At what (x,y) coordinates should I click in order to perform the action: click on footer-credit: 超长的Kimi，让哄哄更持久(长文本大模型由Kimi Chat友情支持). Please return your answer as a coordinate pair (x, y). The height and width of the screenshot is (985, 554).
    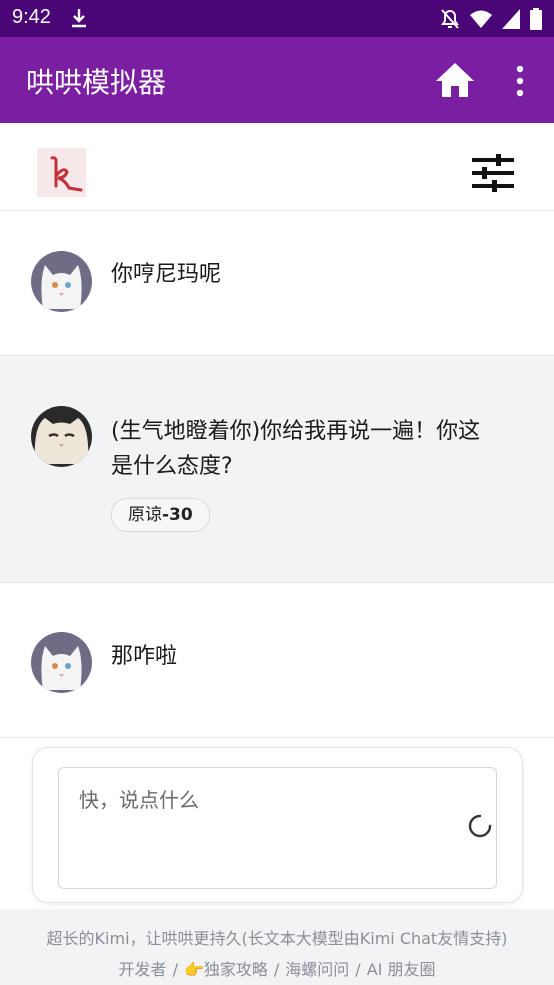
    Looking at the image, I should click on (277, 938).